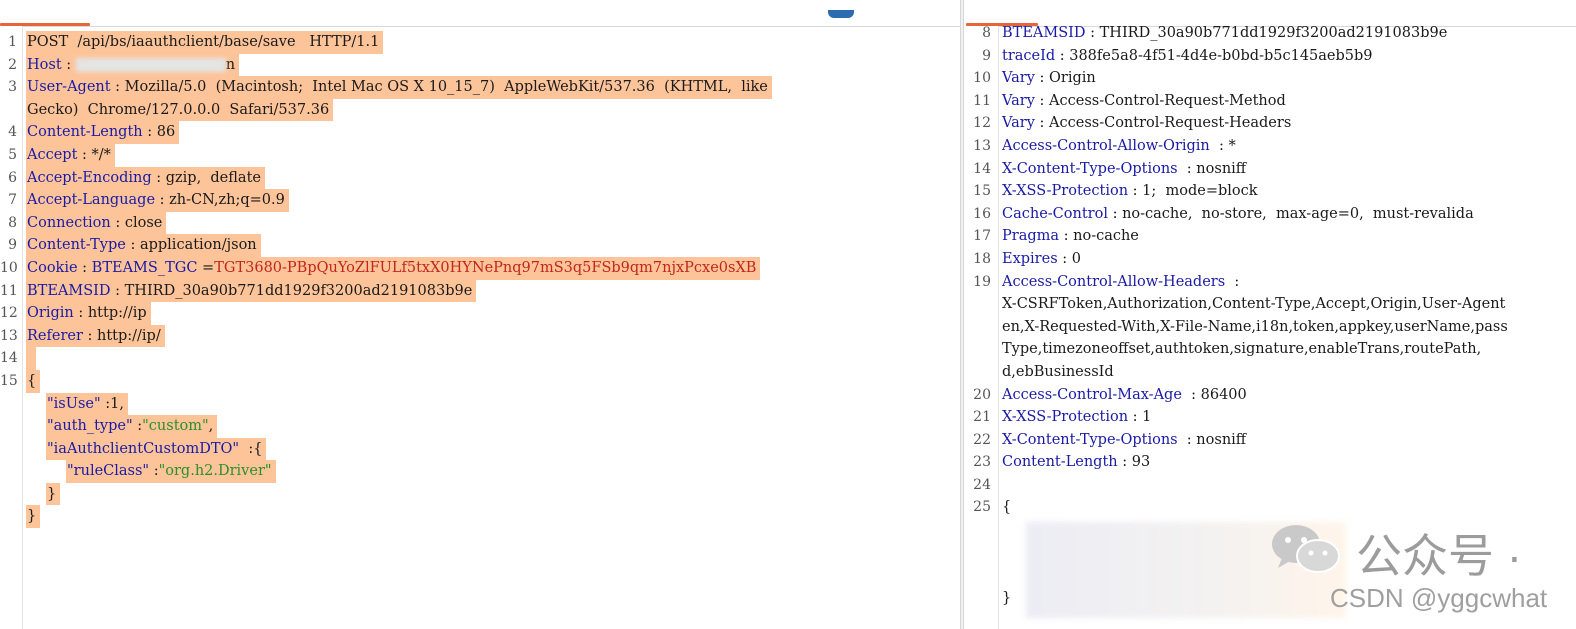 The height and width of the screenshot is (629, 1576). I want to click on response-line: 20 Access-Control-Max-Age : 86400, so click(1270, 395).